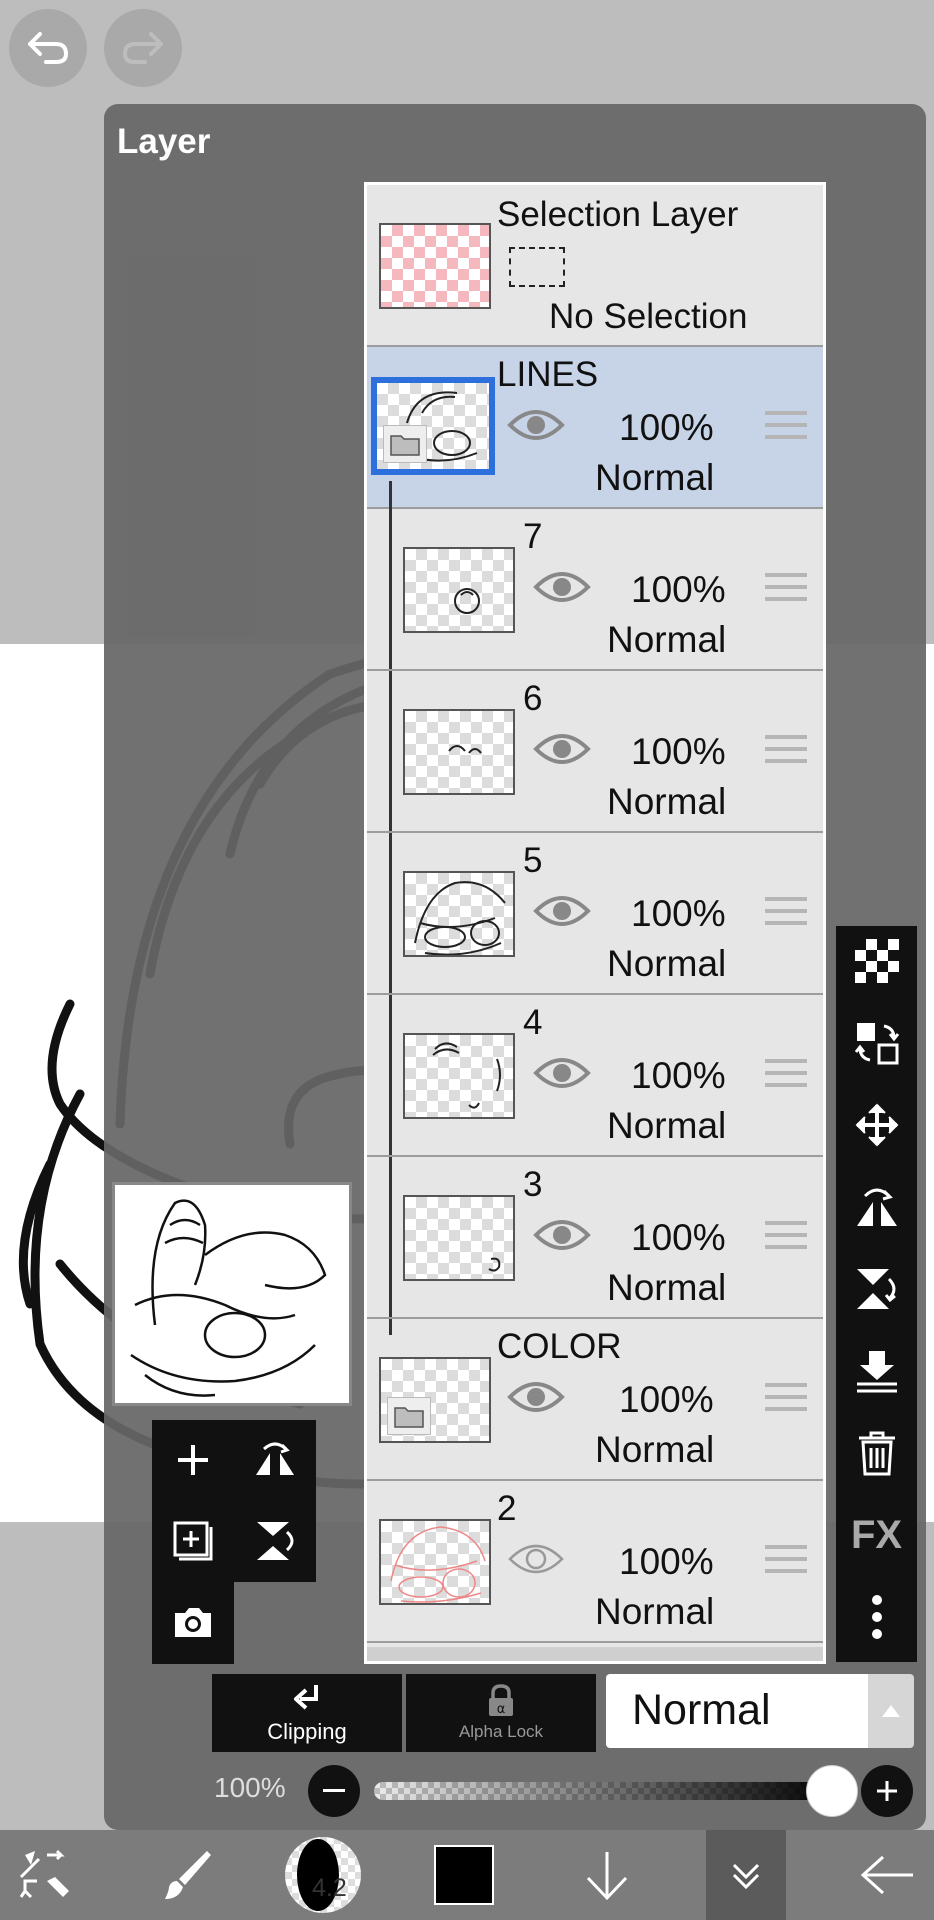  Describe the element at coordinates (648, 316) in the screenshot. I see `selection-status: No Selection` at that location.